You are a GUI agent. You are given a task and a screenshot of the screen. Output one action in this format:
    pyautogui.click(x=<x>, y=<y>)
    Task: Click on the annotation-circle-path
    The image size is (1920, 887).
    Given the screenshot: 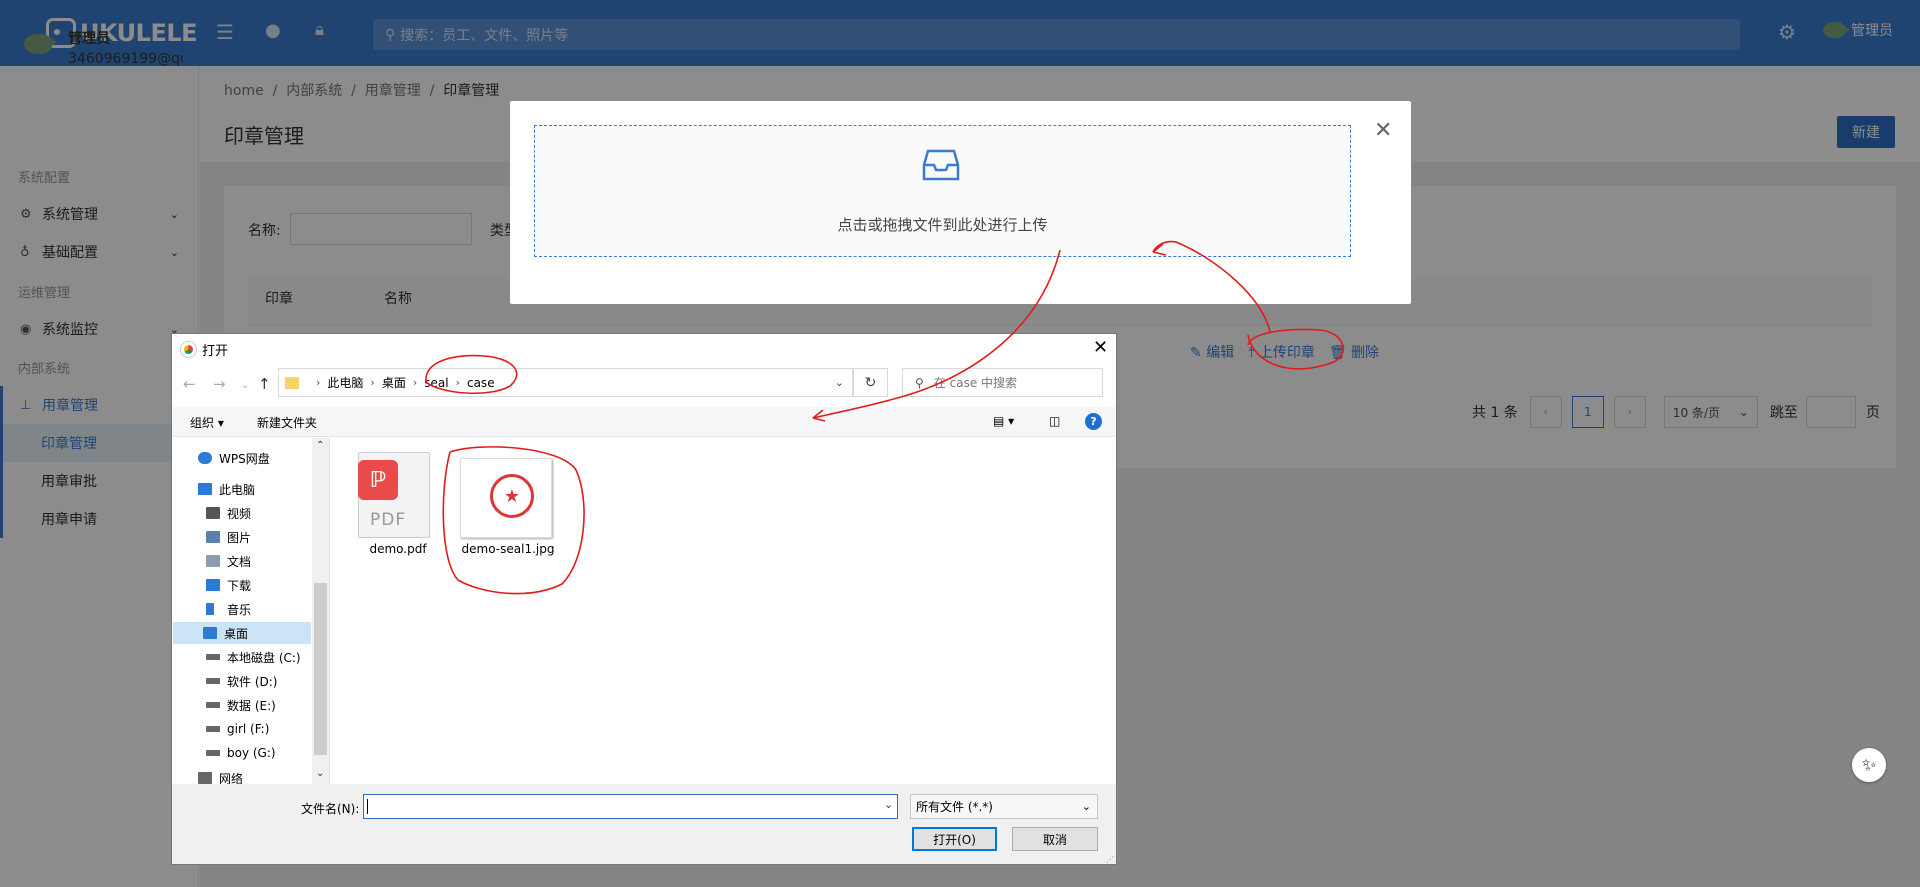 What is the action you would take?
    pyautogui.click(x=471, y=374)
    